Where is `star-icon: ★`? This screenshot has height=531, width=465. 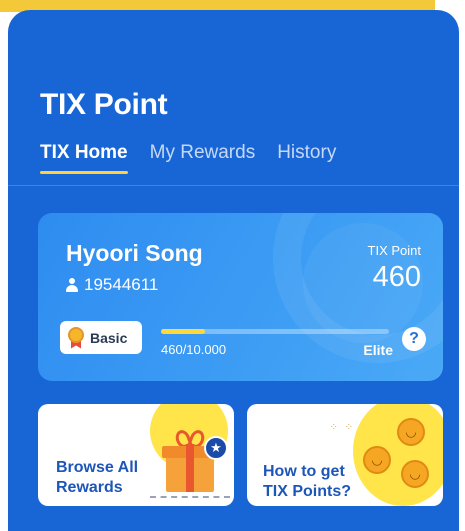 star-icon: ★ is located at coordinates (216, 448).